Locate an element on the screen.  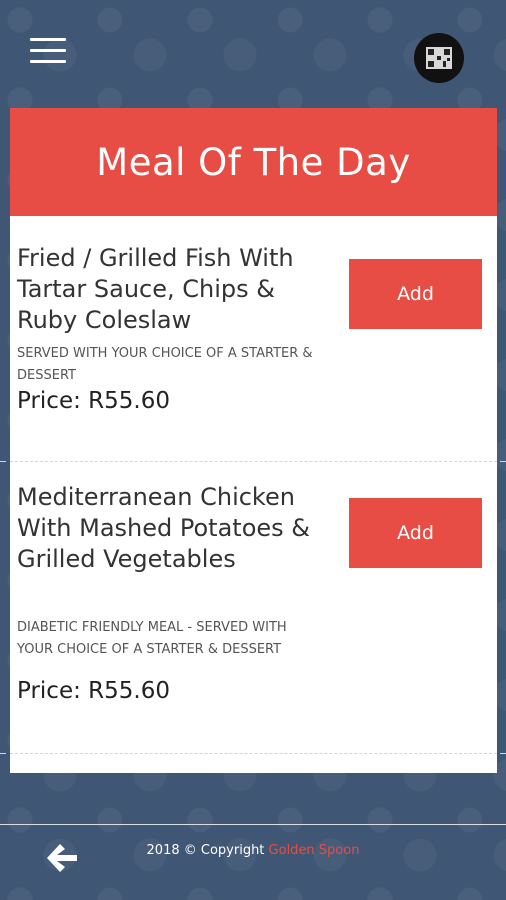
copyright-text: 2018 © Copyright Golden Spoon is located at coordinates (253, 850).